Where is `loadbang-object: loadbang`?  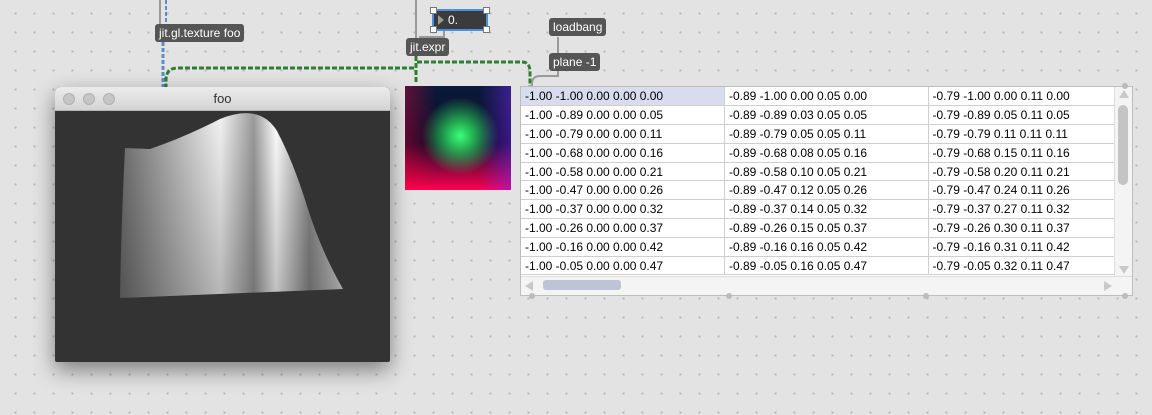 loadbang-object: loadbang is located at coordinates (578, 27).